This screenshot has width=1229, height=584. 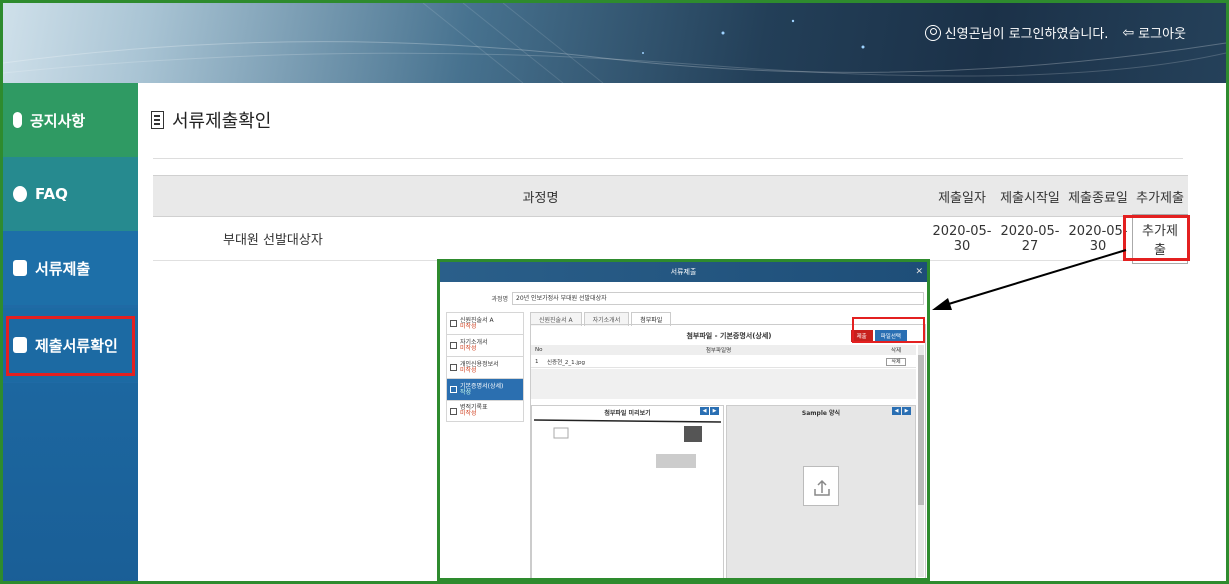 What do you see at coordinates (17, 120) in the screenshot?
I see `microphone-icon` at bounding box center [17, 120].